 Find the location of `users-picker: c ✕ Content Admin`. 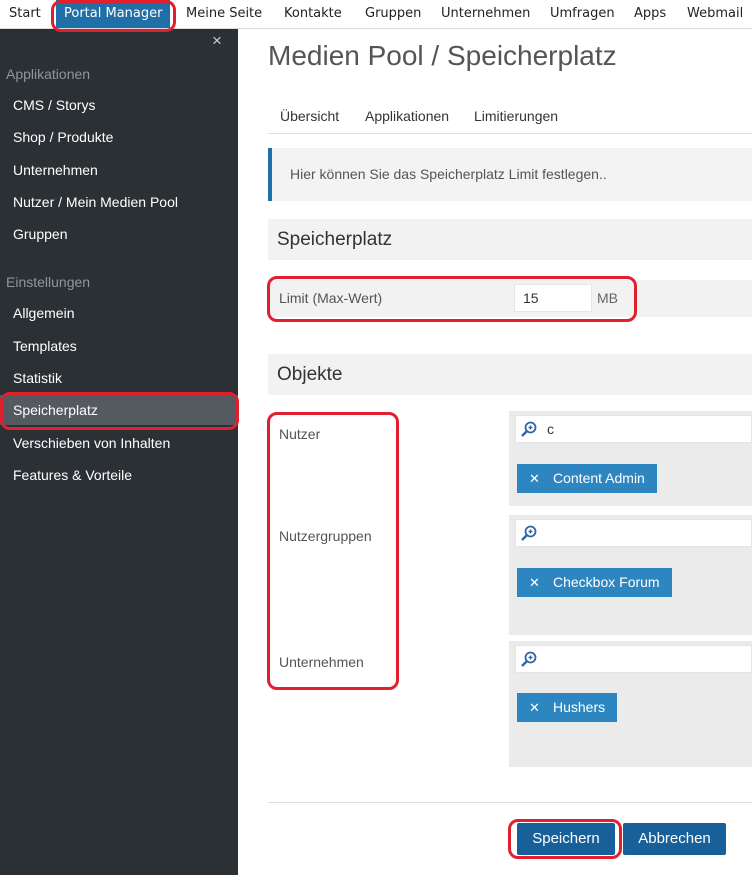

users-picker: c ✕ Content Admin is located at coordinates (630, 458).